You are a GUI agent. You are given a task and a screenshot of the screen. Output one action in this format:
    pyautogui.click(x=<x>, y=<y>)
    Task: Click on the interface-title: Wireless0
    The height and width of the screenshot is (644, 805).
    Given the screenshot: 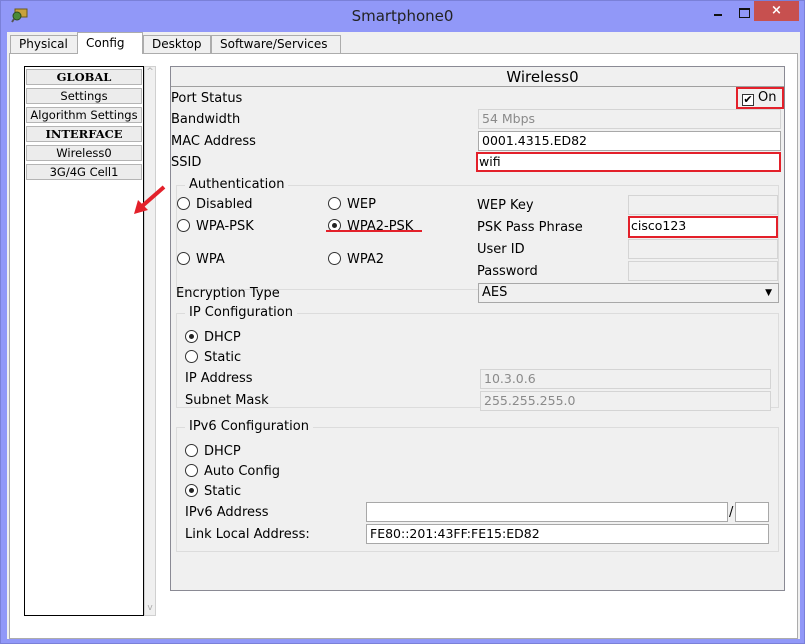 What is the action you would take?
    pyautogui.click(x=477, y=77)
    